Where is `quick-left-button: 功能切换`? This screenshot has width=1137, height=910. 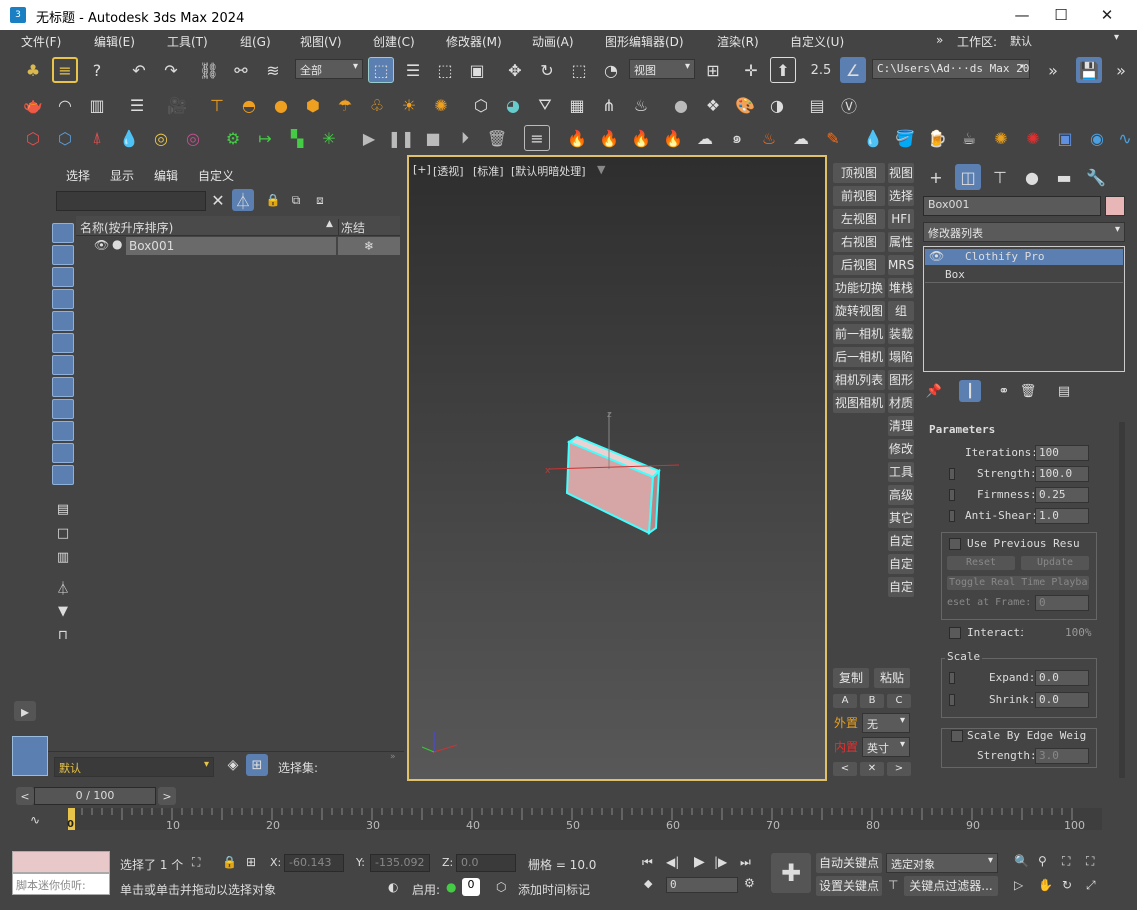 quick-left-button: 功能切换 is located at coordinates (859, 288).